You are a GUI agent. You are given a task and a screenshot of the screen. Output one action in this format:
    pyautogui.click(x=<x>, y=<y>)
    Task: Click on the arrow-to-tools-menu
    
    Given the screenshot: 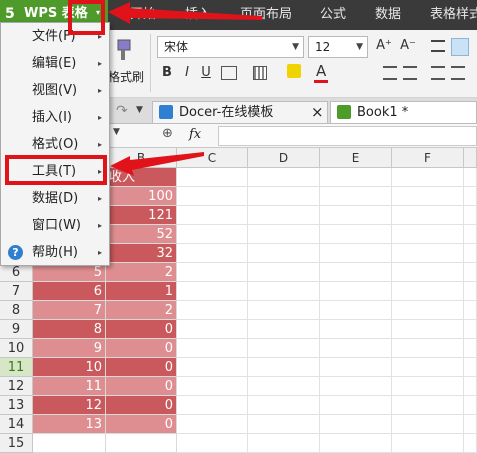 What is the action you would take?
    pyautogui.click(x=157, y=164)
    